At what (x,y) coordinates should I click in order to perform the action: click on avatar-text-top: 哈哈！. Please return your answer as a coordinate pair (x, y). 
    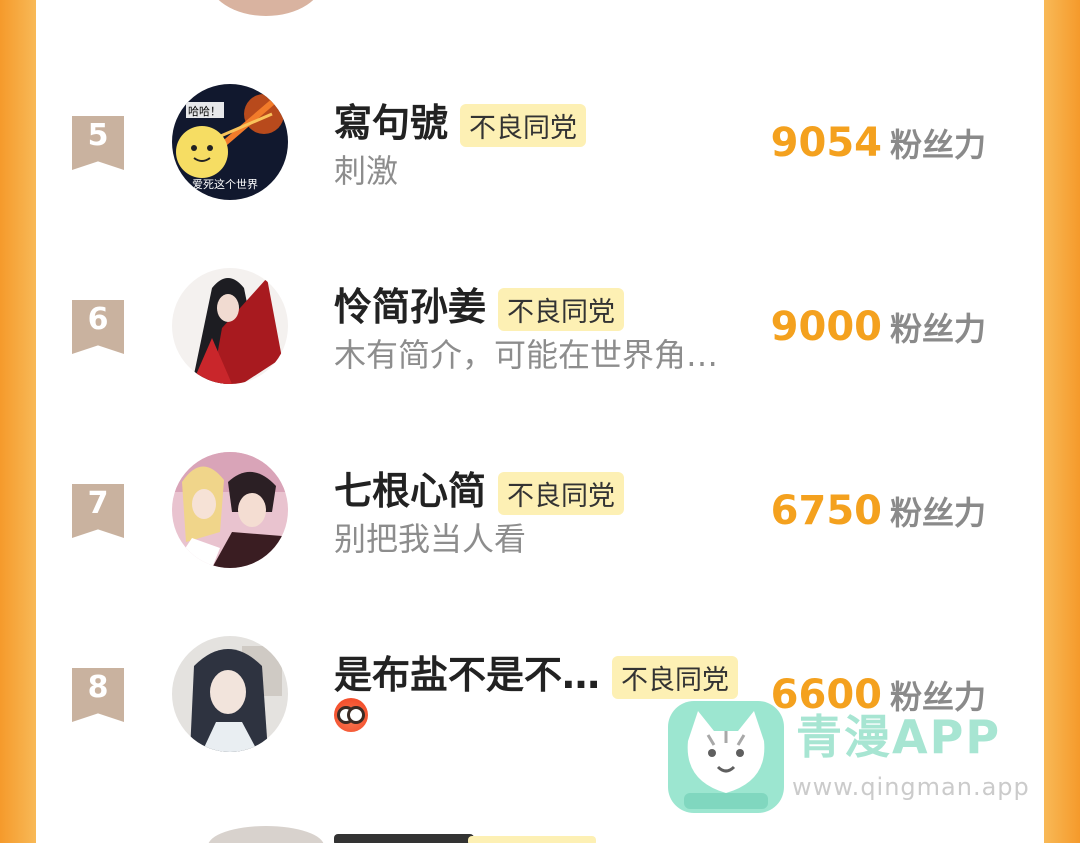
    Looking at the image, I should click on (204, 111).